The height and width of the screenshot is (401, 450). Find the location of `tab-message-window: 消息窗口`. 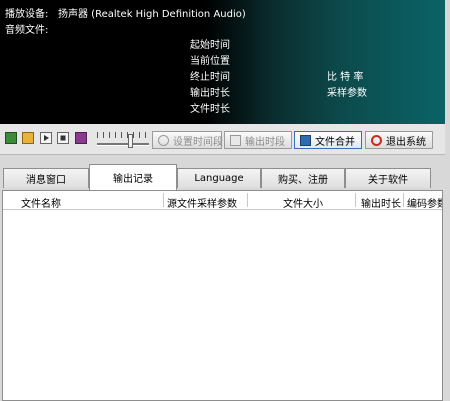

tab-message-window: 消息窗口 is located at coordinates (46, 178).